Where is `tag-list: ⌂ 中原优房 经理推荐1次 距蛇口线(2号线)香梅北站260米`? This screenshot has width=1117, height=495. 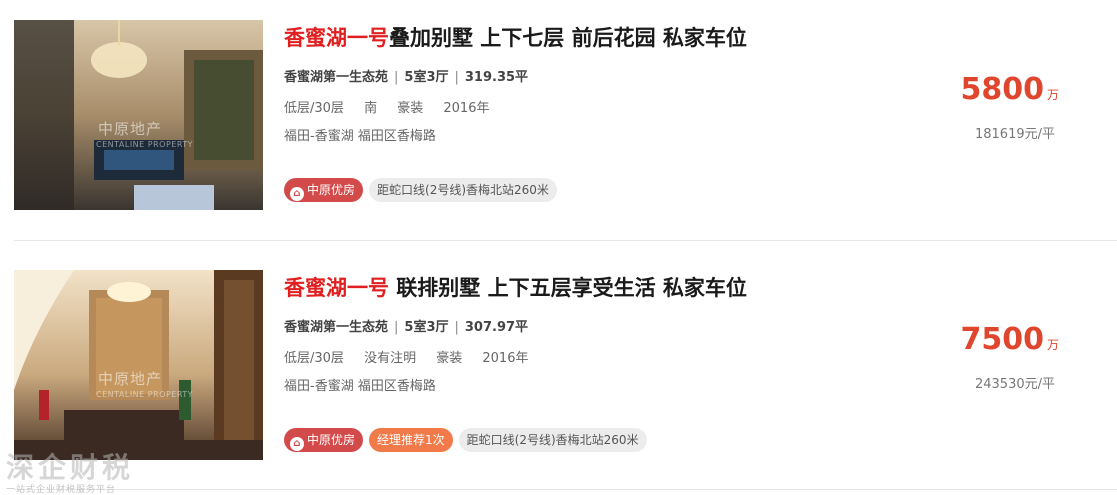
tag-list: ⌂ 中原优房 经理推荐1次 距蛇口线(2号线)香梅北站260米 is located at coordinates (468, 440).